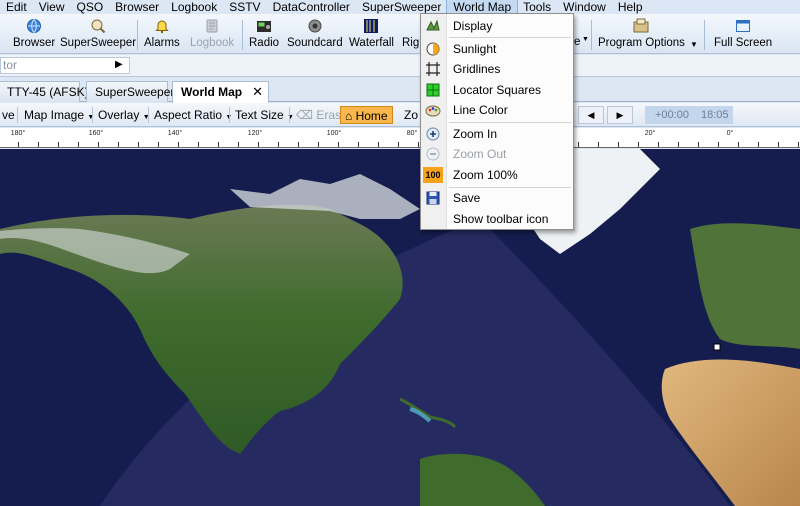 Image resolution: width=800 pixels, height=506 pixels. What do you see at coordinates (255, 133) in the screenshot?
I see `ruler-label: 120°` at bounding box center [255, 133].